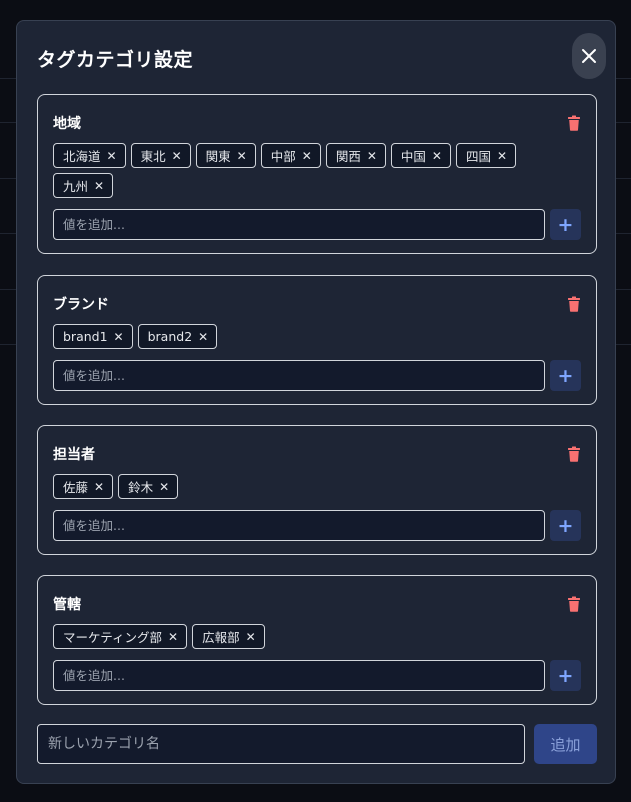 The width and height of the screenshot is (631, 802). I want to click on category-name: 担当者, so click(74, 455).